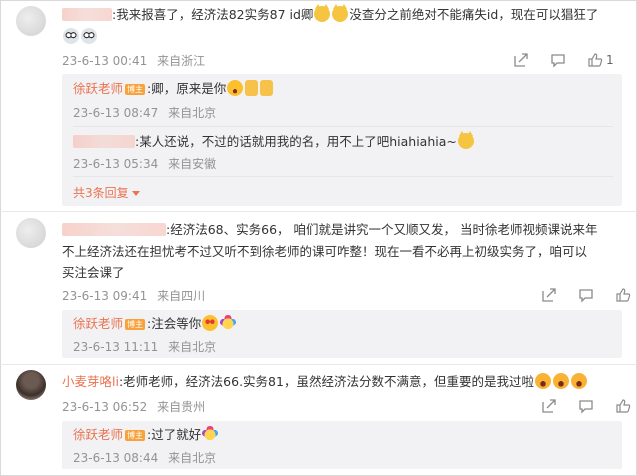  I want to click on reply-author, so click(104, 141).